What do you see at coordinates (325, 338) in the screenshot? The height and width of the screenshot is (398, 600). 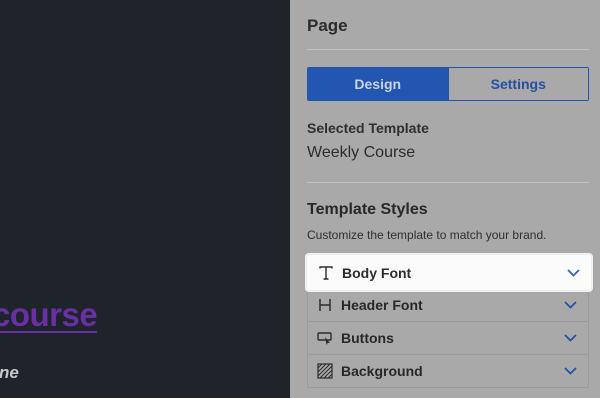 I see `button-cursor-icon` at bounding box center [325, 338].